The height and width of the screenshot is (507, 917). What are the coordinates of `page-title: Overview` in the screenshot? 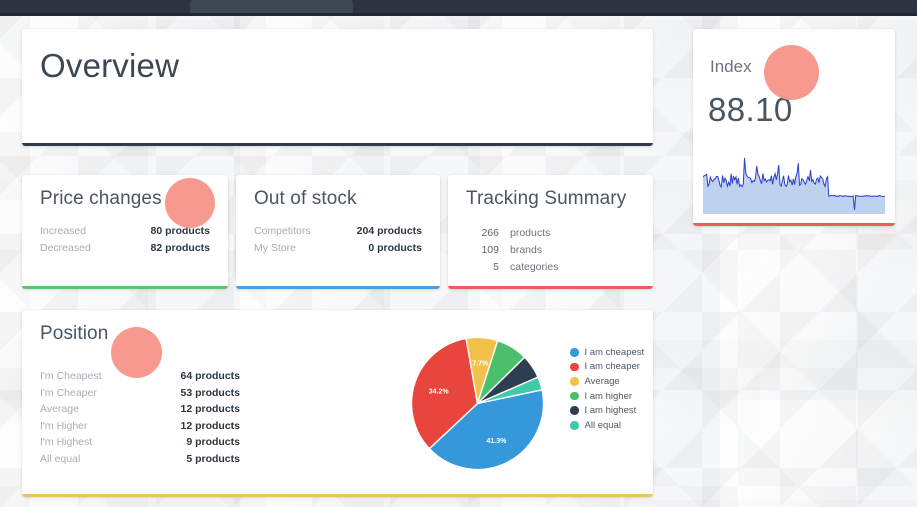 It's located at (110, 65).